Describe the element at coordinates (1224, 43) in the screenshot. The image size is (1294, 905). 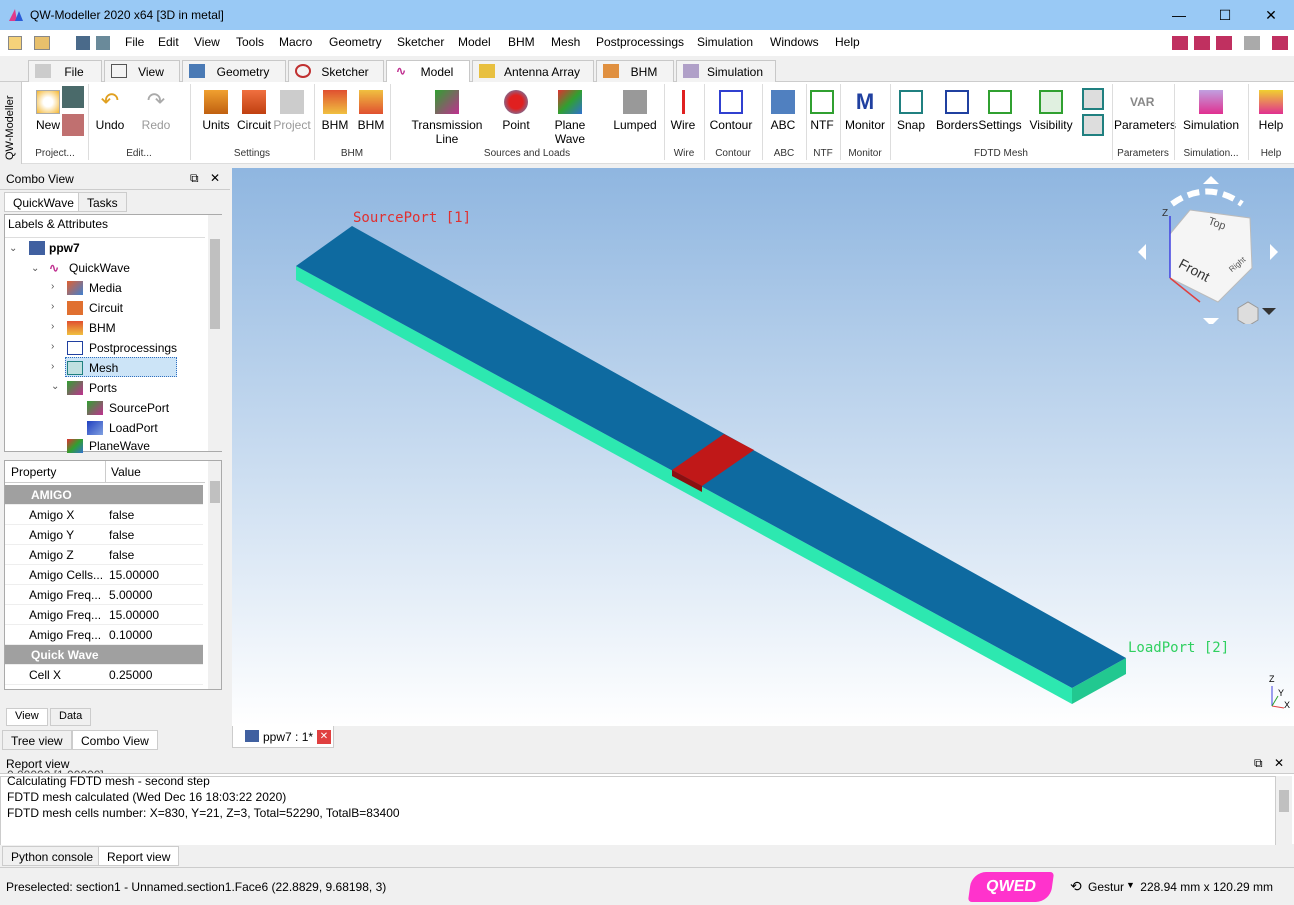
I see `qw3-icon` at that location.